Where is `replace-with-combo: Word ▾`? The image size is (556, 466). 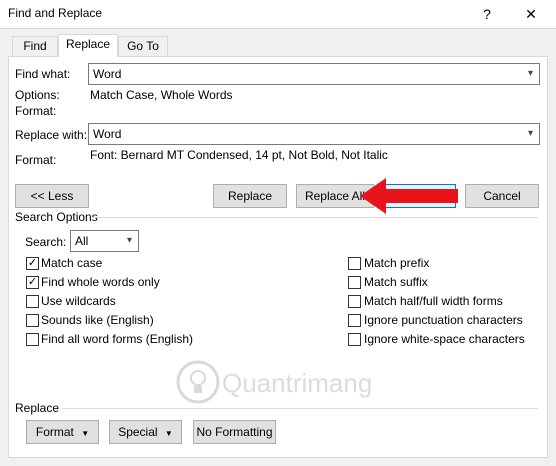 replace-with-combo: Word ▾ is located at coordinates (314, 134).